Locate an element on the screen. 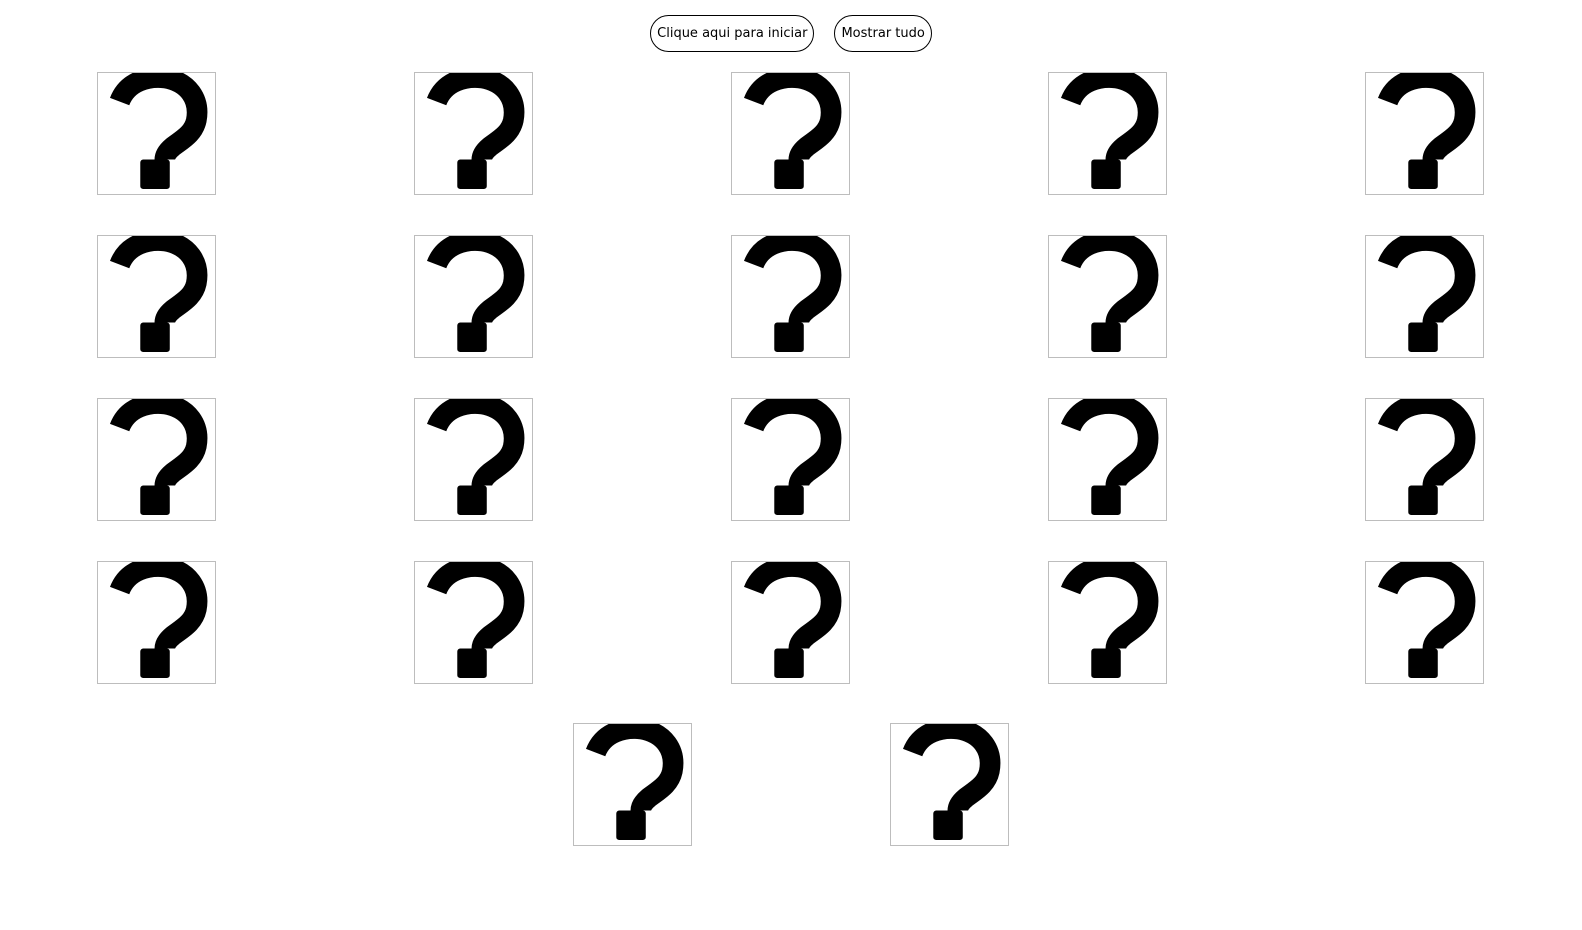 Image resolution: width=1582 pixels, height=930 pixels. start-button: Clique aqui para iniciar is located at coordinates (732, 33).